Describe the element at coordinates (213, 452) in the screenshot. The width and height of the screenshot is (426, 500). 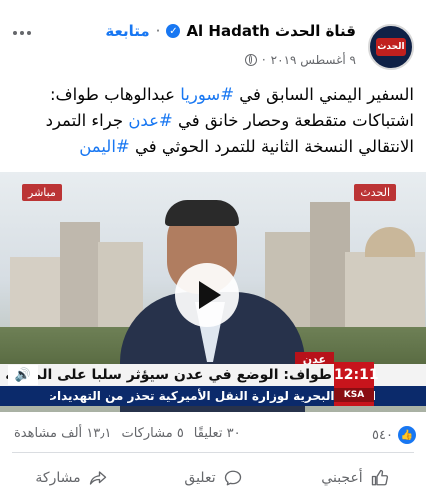
I see `divider` at that location.